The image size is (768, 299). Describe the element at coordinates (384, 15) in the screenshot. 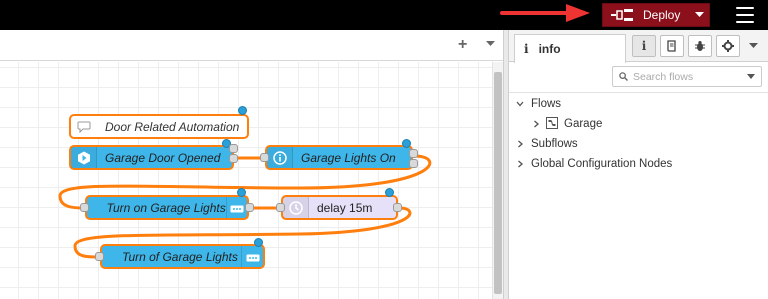

I see `header-bar: Deploy` at that location.